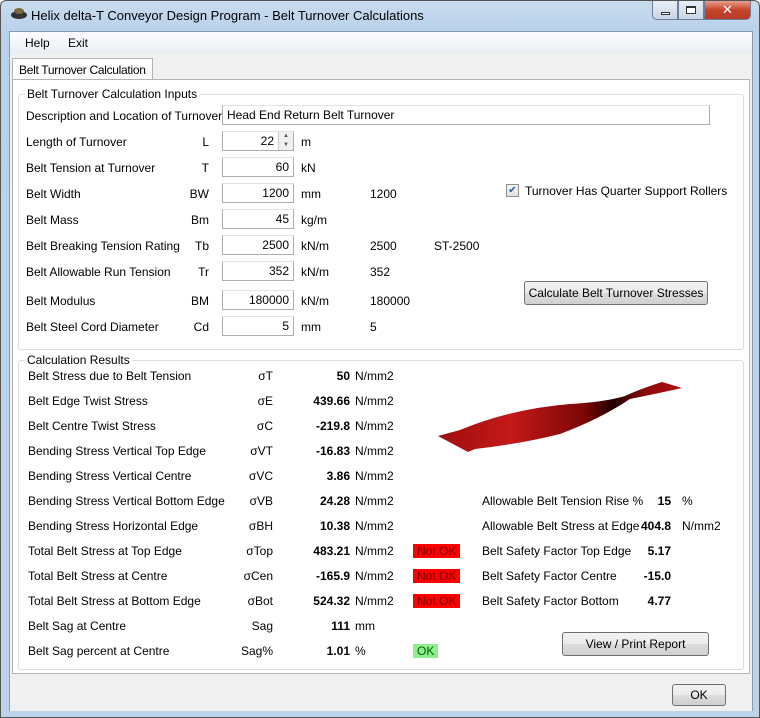 This screenshot has height=718, width=760. I want to click on belt-turnover-graphic, so click(560, 417).